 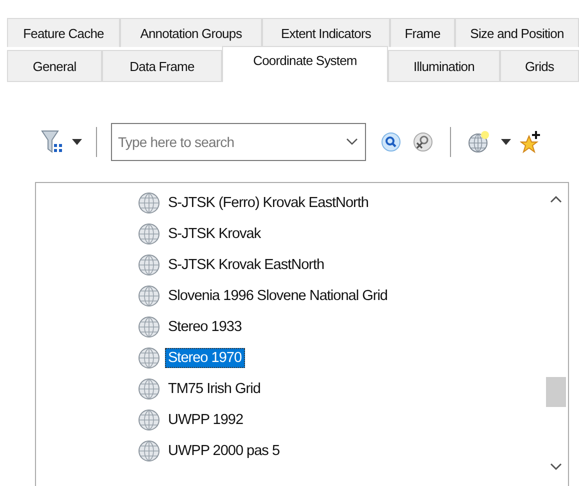 What do you see at coordinates (305, 64) in the screenshot?
I see `tab: Coordinate System` at bounding box center [305, 64].